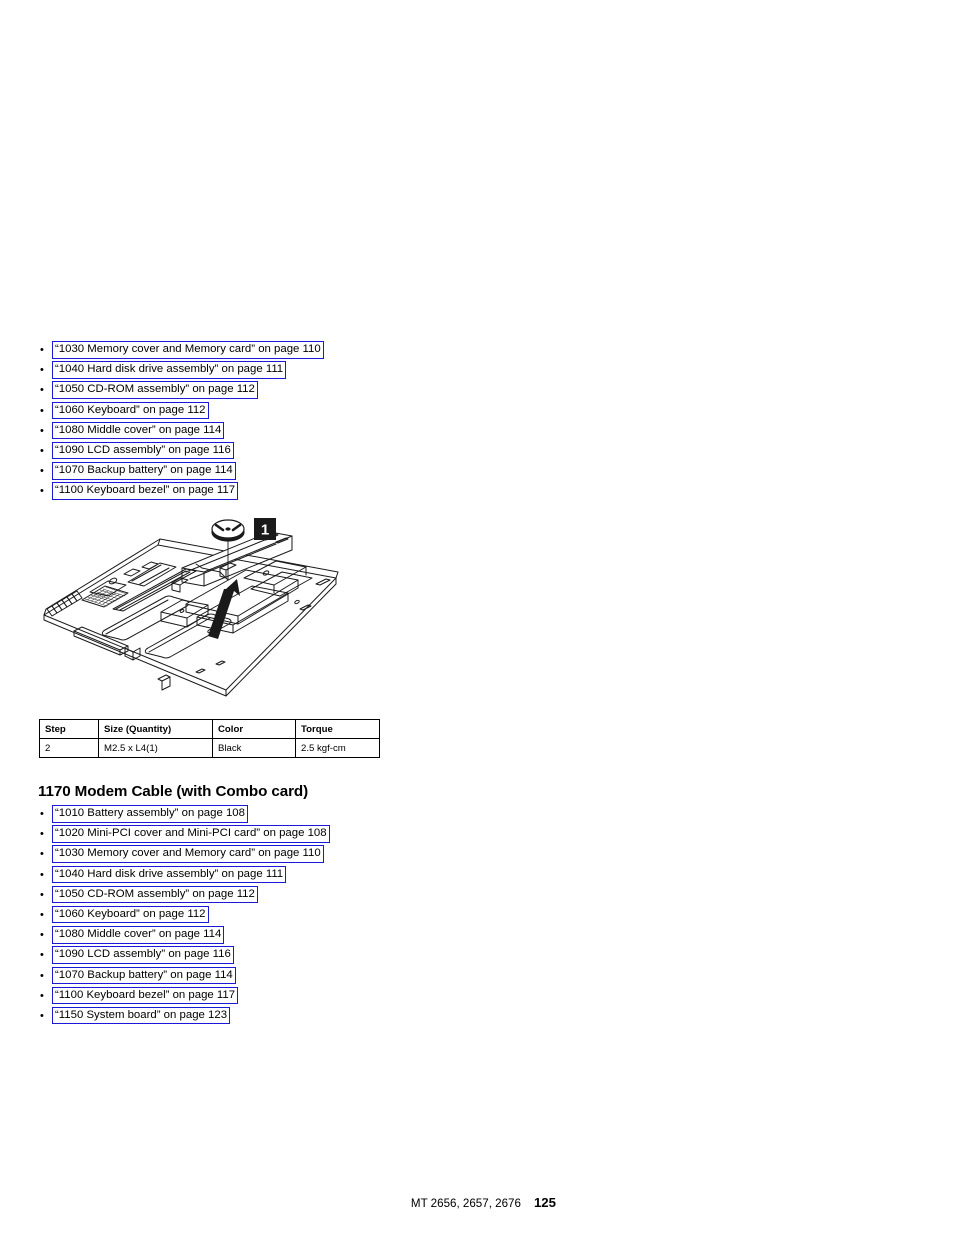  Describe the element at coordinates (173, 791) in the screenshot. I see `section-heading: 1170 Modem Cable (with Combo card)` at that location.